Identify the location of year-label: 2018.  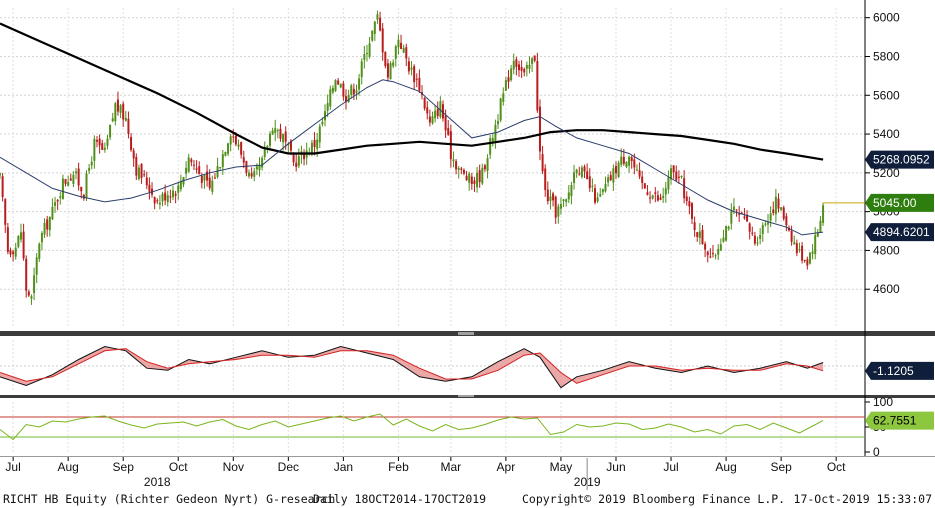
(157, 482).